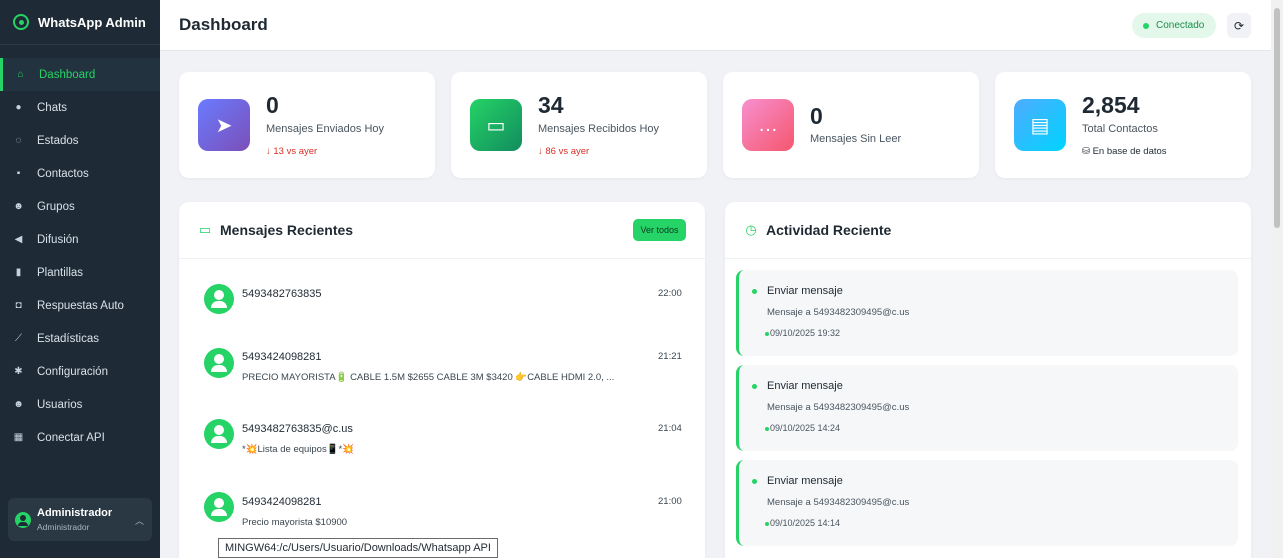 Image resolution: width=1283 pixels, height=558 pixels. Describe the element at coordinates (1040, 125) in the screenshot. I see `address-card-icon: ▤` at that location.